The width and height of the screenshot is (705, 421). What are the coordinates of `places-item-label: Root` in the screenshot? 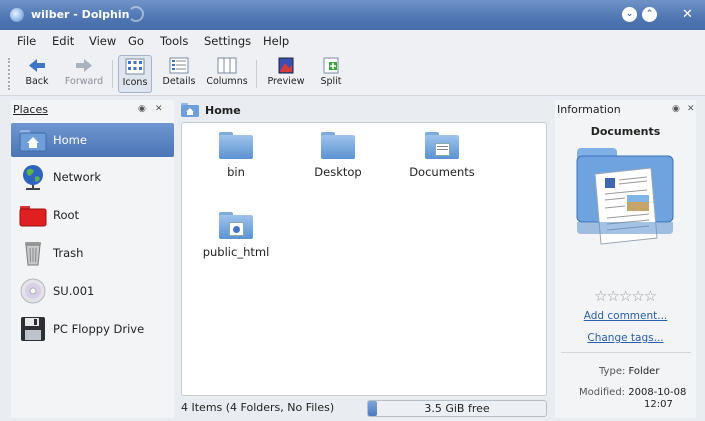 It's located at (66, 215).